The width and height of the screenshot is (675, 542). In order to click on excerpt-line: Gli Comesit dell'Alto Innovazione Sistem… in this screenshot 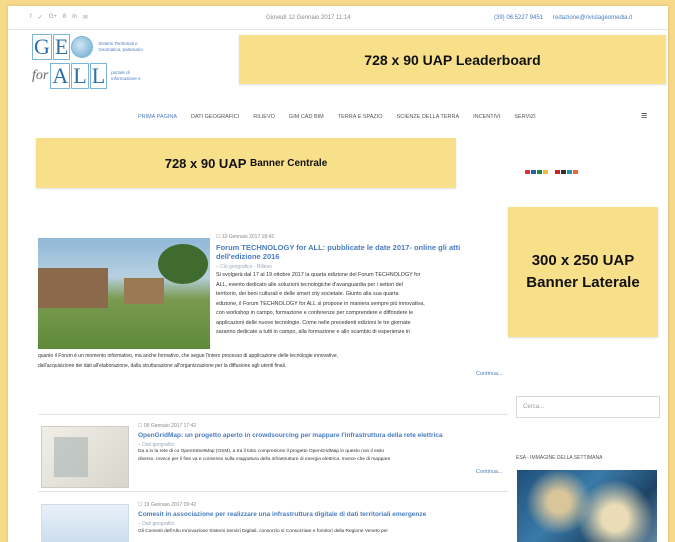, I will do `click(263, 531)`.